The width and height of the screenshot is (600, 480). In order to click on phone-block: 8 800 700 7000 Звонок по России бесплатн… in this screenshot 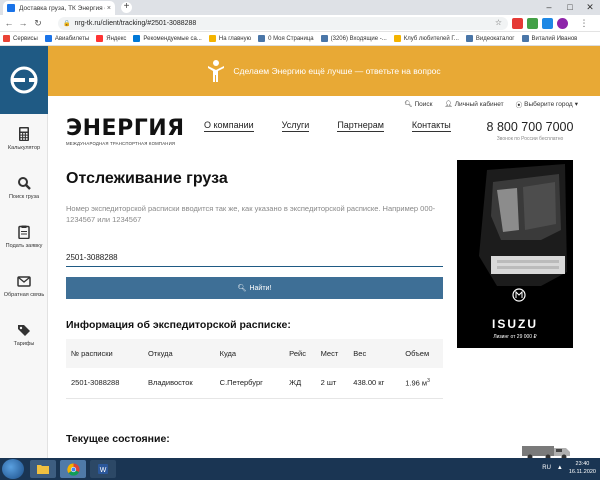, I will do `click(530, 131)`.